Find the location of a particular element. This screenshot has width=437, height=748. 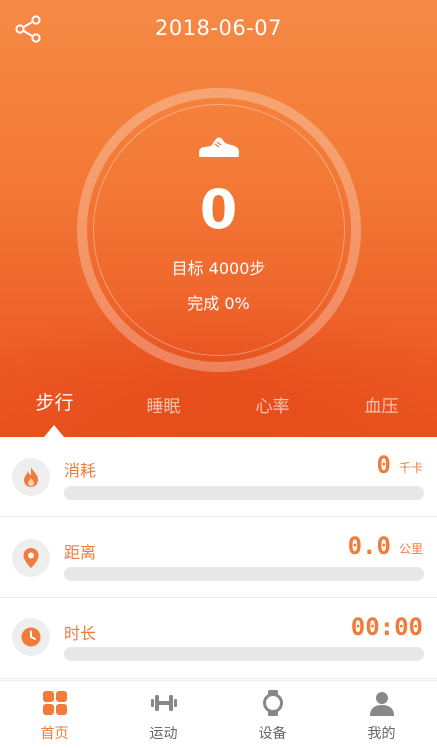

metric-value: 0 is located at coordinates (383, 465).